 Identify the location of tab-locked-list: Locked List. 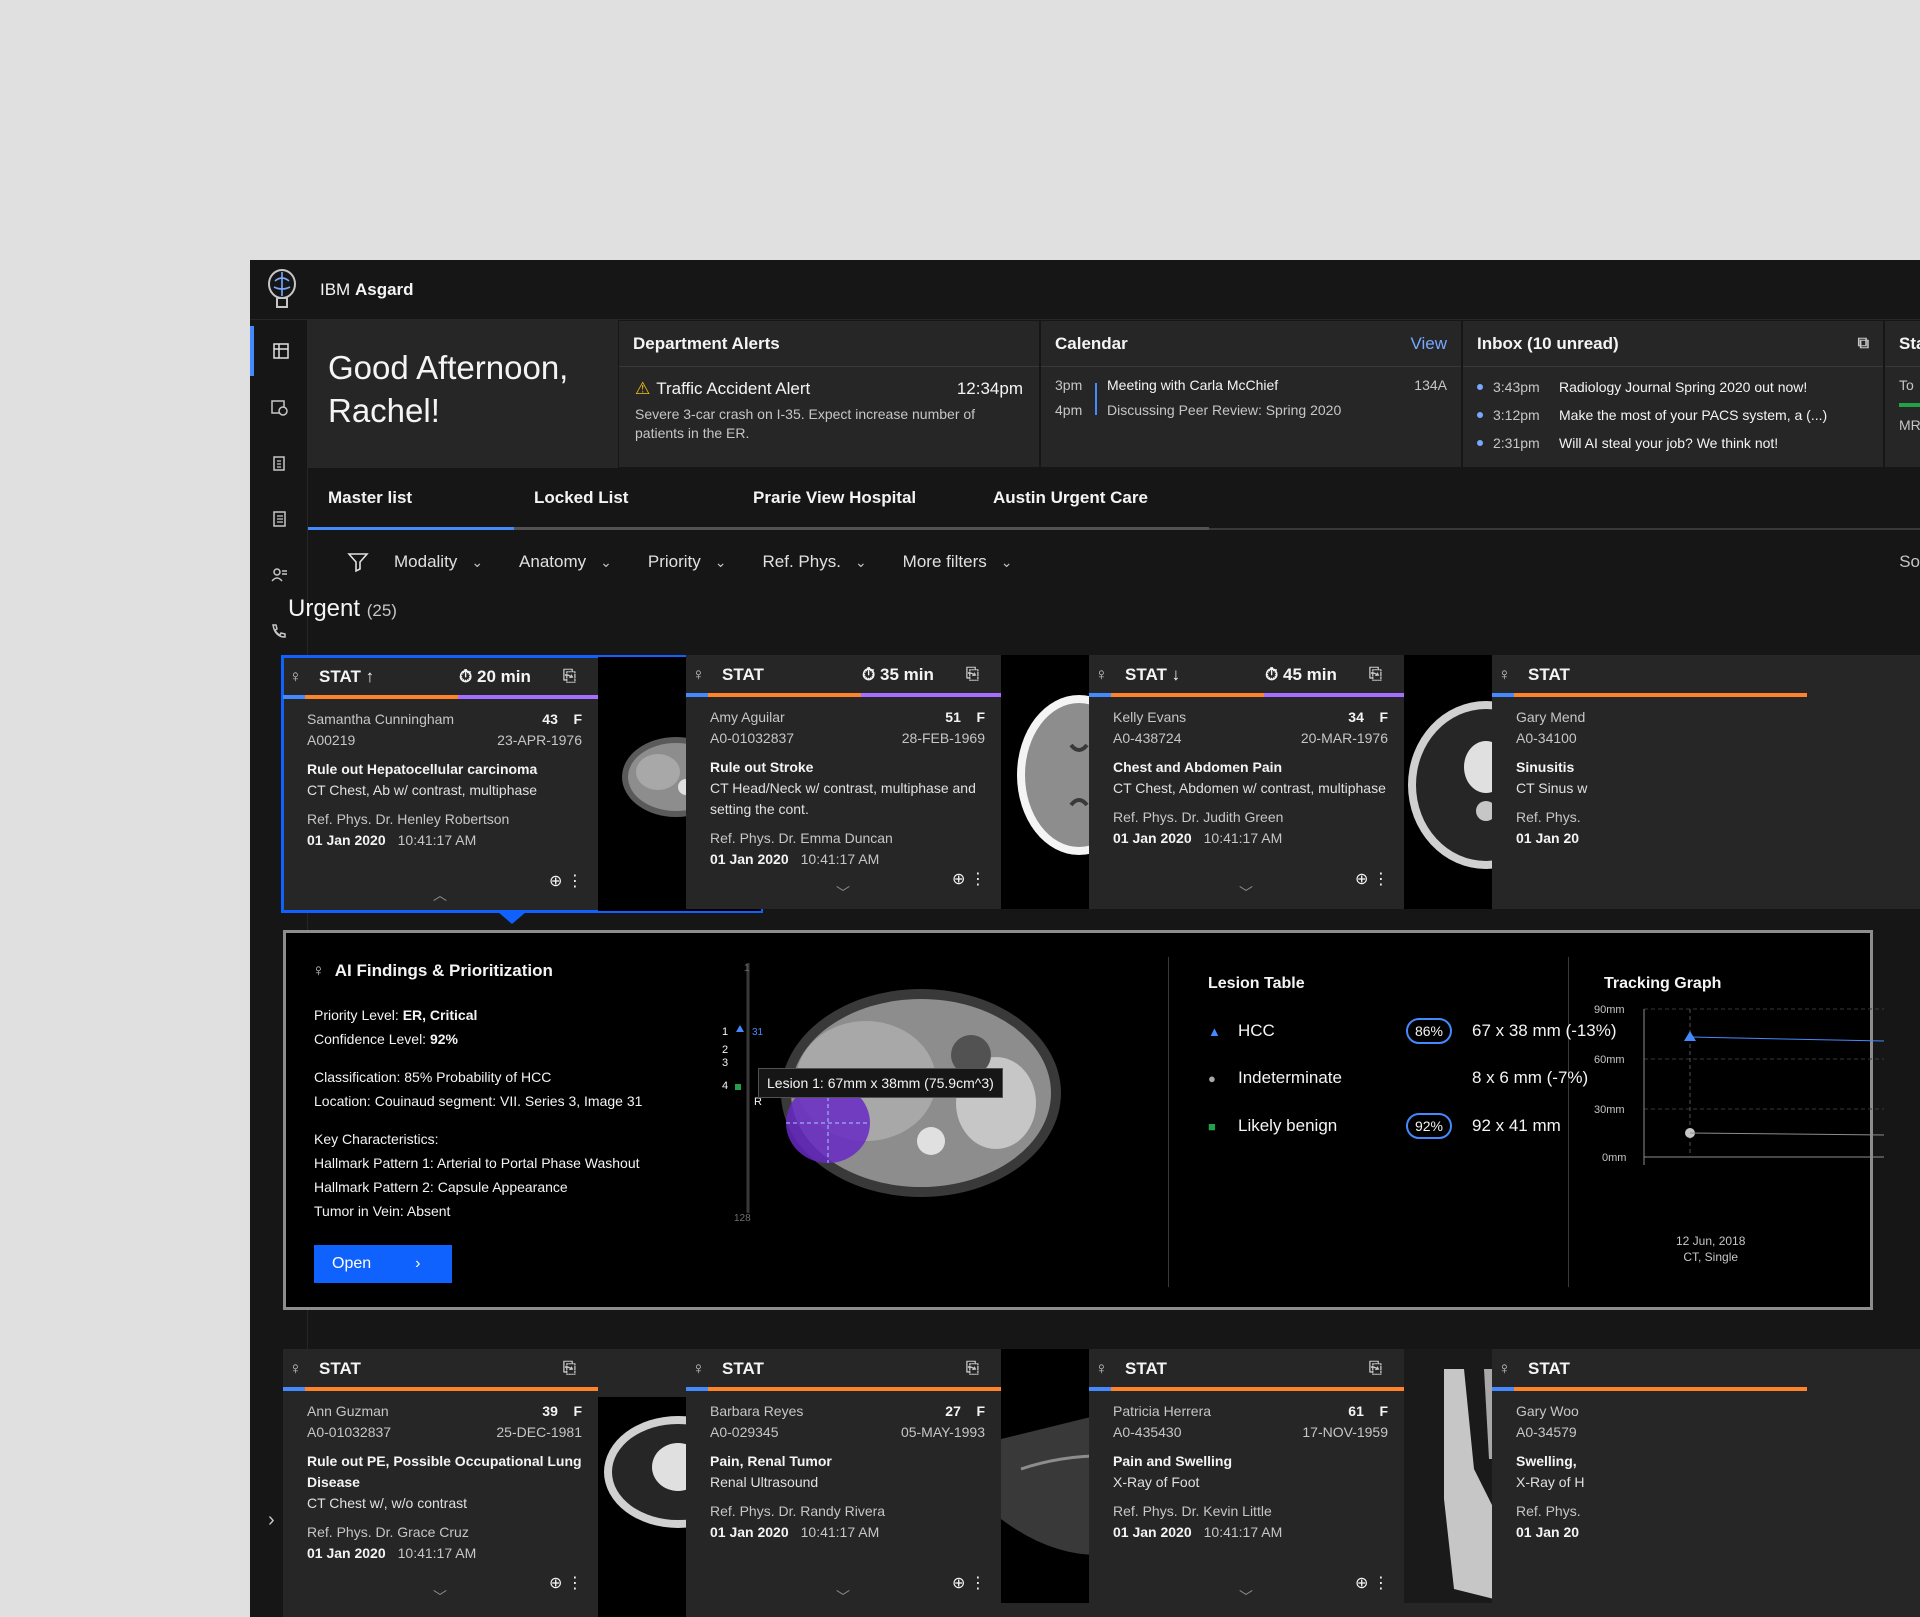
(616, 499).